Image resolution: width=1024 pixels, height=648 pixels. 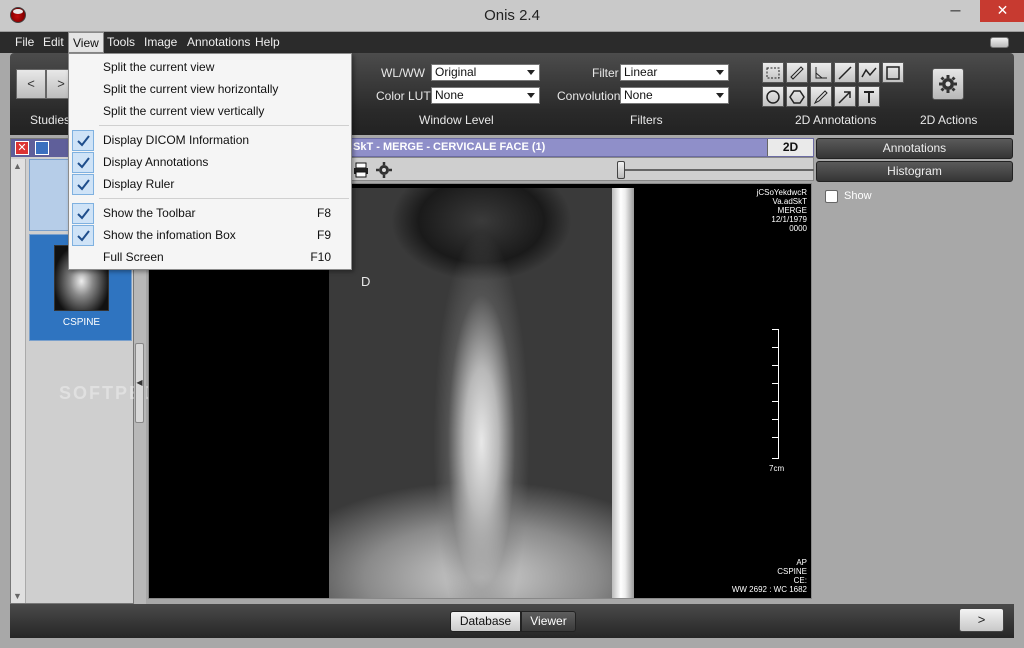 I want to click on collapse-arrow-icon: ◀, so click(x=139, y=383).